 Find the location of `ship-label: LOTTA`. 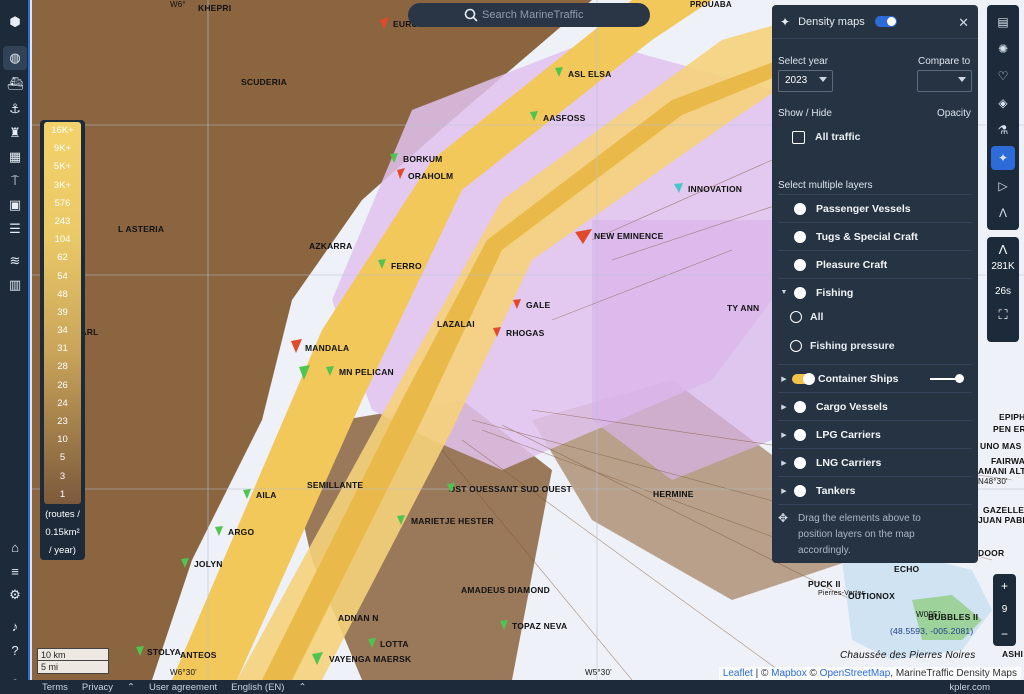

ship-label: LOTTA is located at coordinates (394, 644).